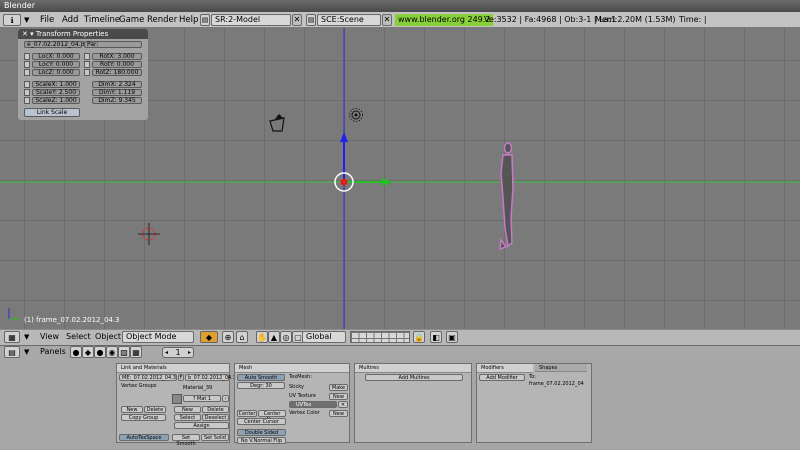  Describe the element at coordinates (201, 425) in the screenshot. I see `material-assign-button: Assign` at that location.